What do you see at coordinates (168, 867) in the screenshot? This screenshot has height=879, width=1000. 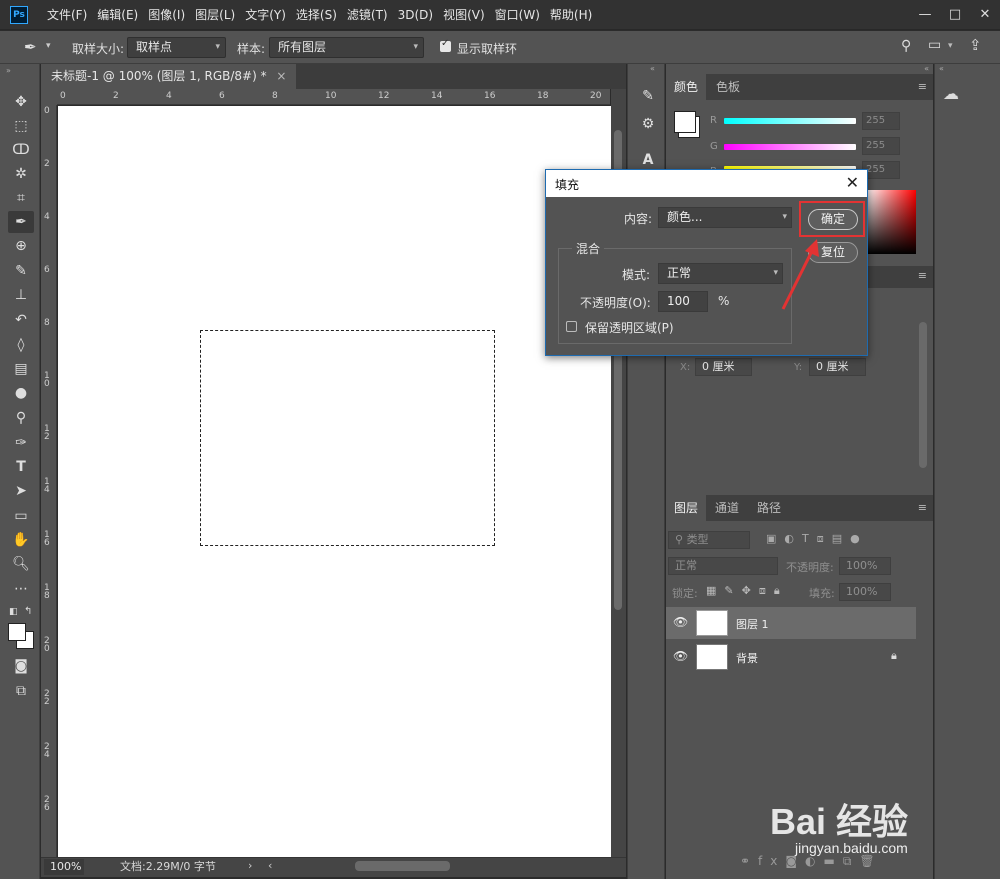 I see `document-info: 文档:2.29M/0 字节` at bounding box center [168, 867].